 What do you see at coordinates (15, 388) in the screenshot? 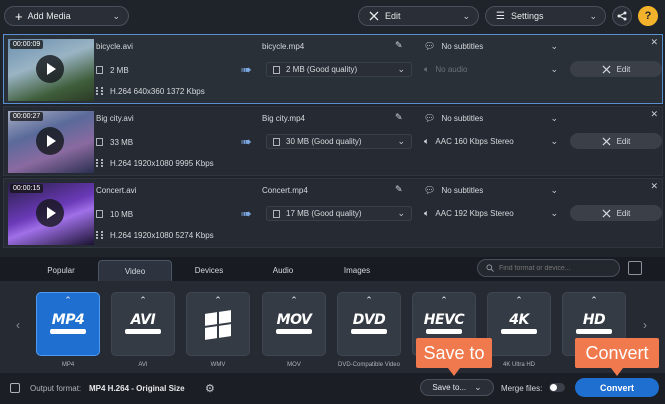
I see `output-format-icon` at bounding box center [15, 388].